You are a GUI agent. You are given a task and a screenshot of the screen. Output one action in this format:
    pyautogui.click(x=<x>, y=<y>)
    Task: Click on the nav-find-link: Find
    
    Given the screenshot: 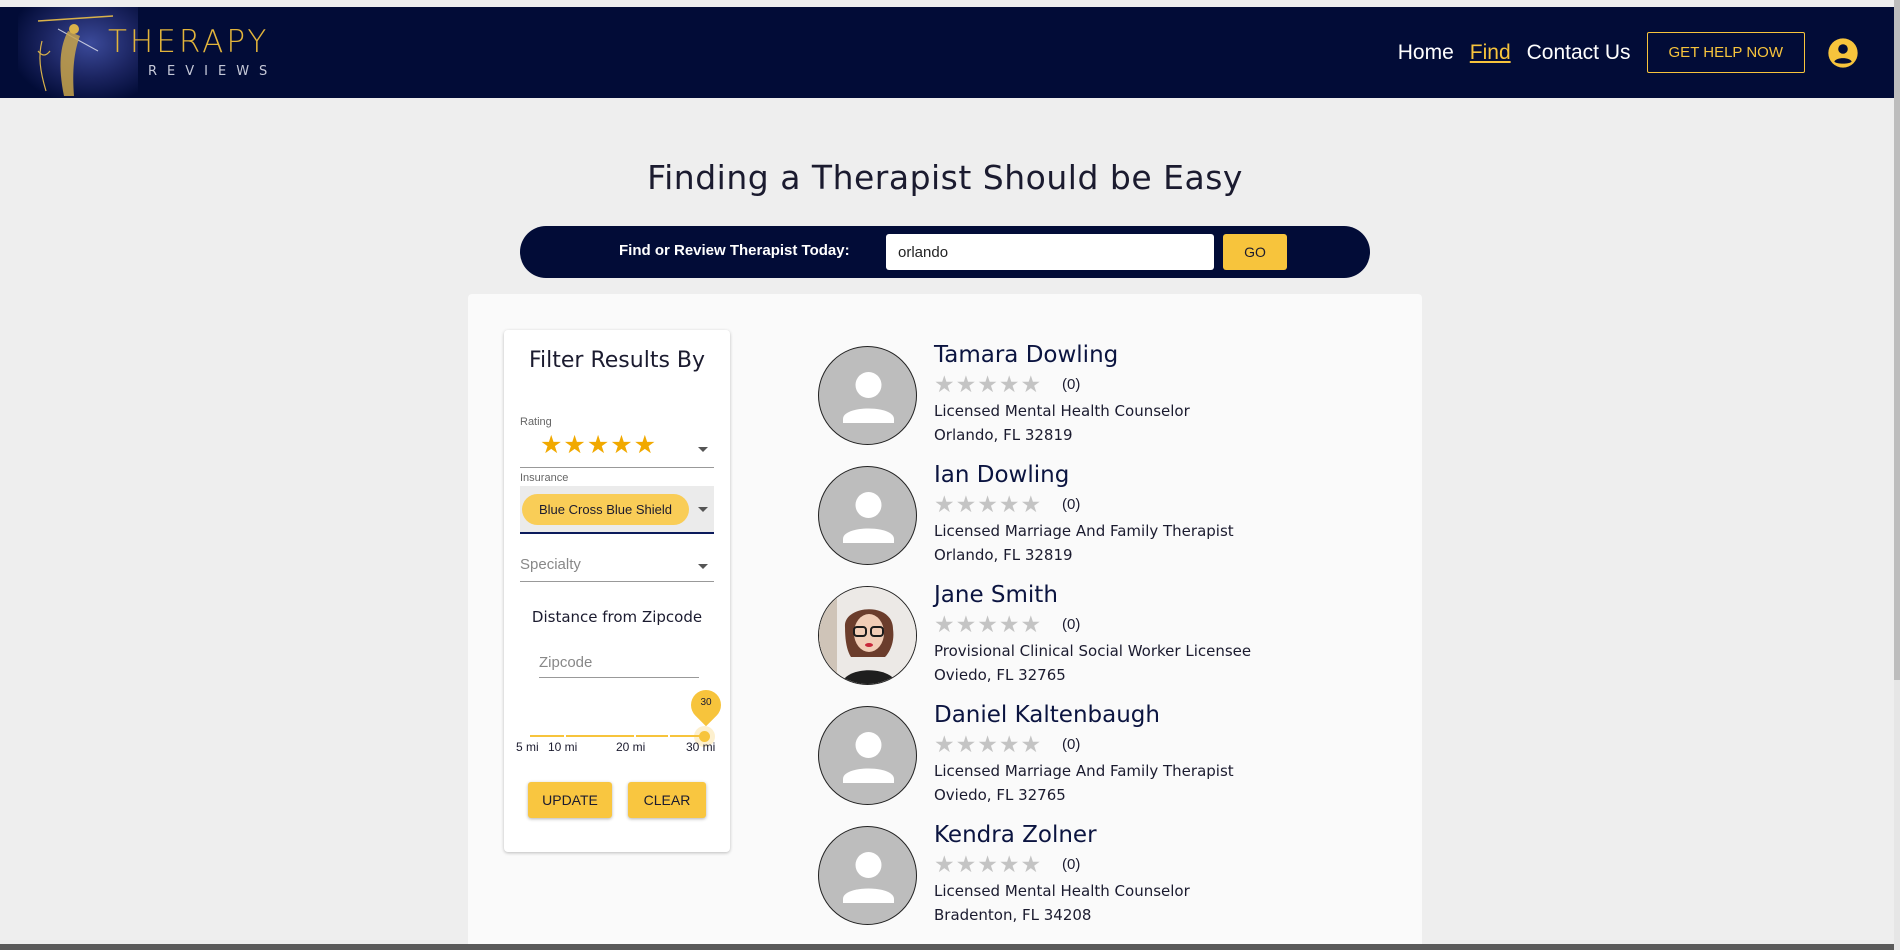 What is the action you would take?
    pyautogui.click(x=1490, y=53)
    